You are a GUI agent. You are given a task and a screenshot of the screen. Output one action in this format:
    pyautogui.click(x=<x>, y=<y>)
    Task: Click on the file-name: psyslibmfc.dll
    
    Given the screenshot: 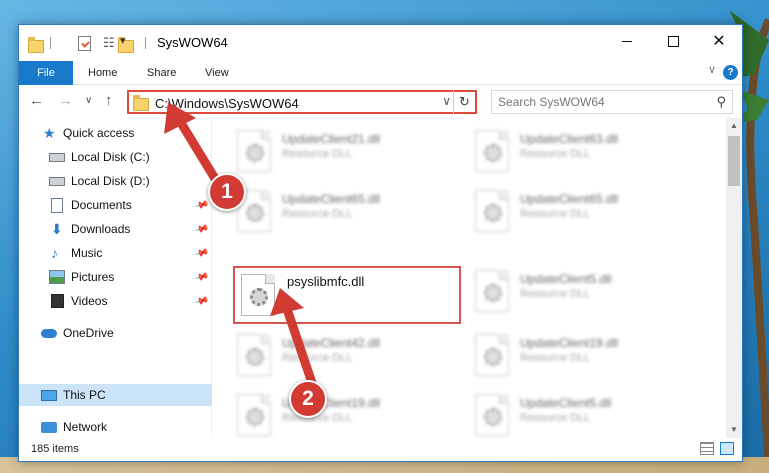 What is the action you would take?
    pyautogui.click(x=326, y=281)
    